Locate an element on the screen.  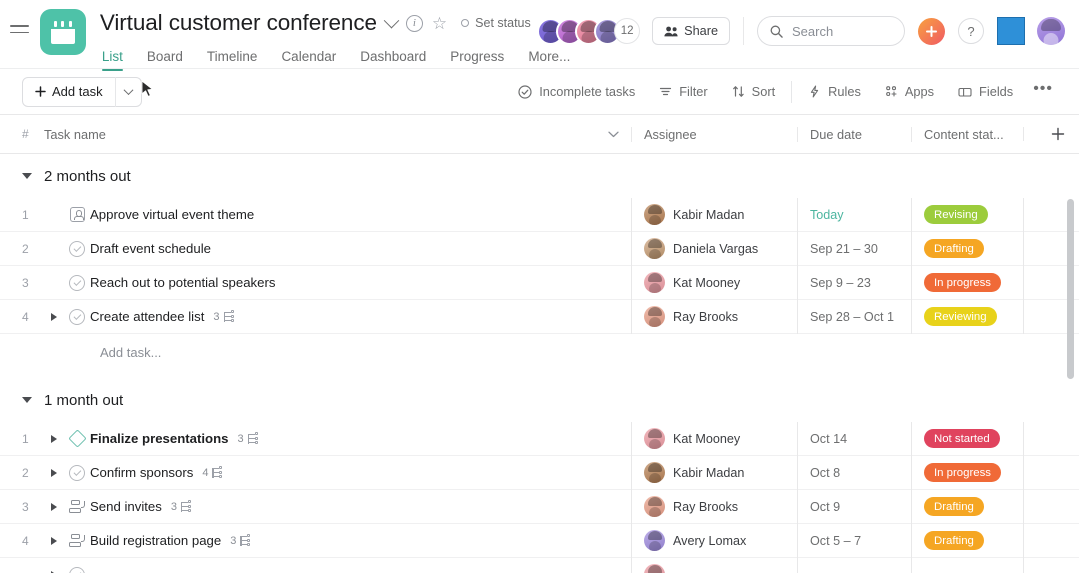
add-column-button is located at coordinates (1051, 134).